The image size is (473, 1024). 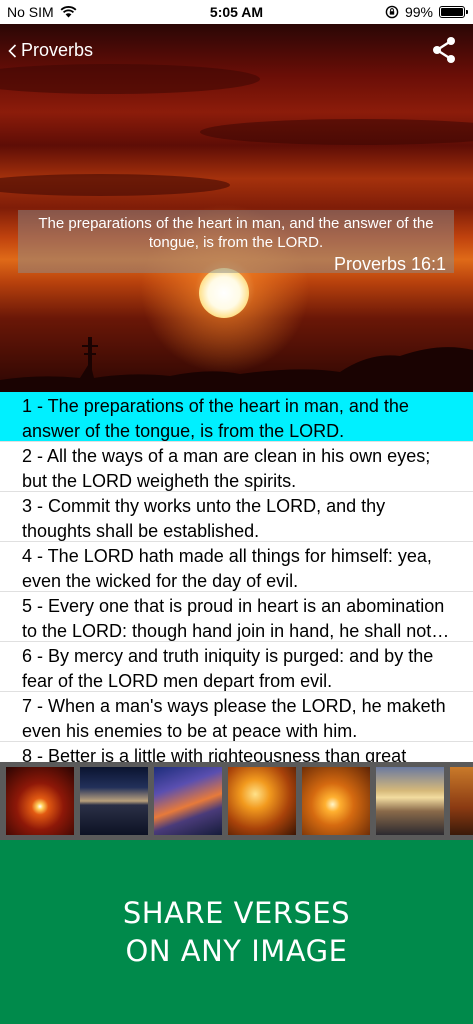 I want to click on share-button, so click(x=444, y=52).